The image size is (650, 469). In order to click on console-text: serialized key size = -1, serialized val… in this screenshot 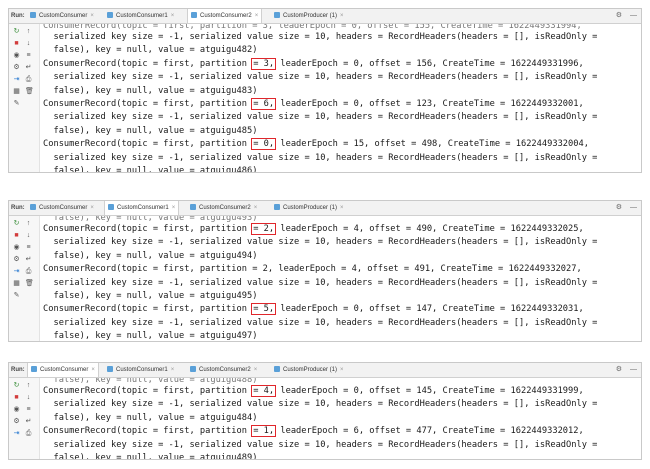, I will do `click(320, 404)`.